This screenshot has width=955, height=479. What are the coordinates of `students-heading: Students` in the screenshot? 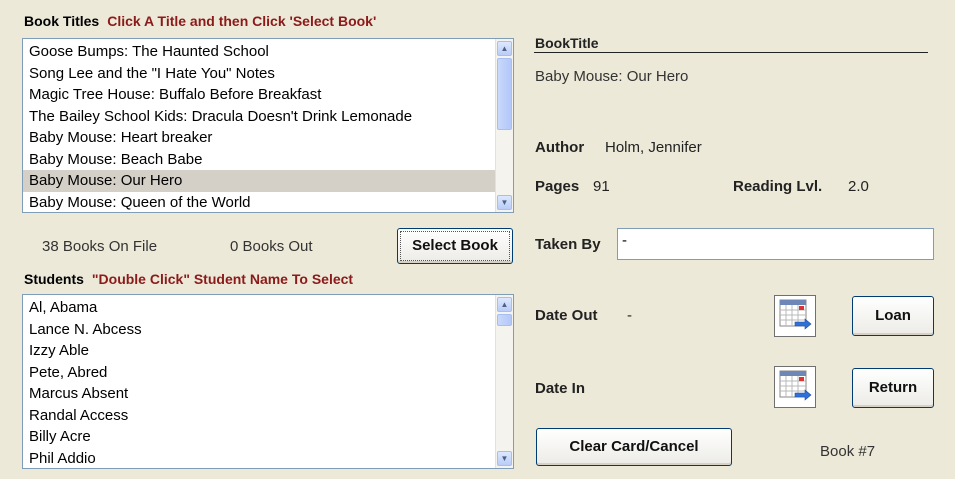 It's located at (54, 279).